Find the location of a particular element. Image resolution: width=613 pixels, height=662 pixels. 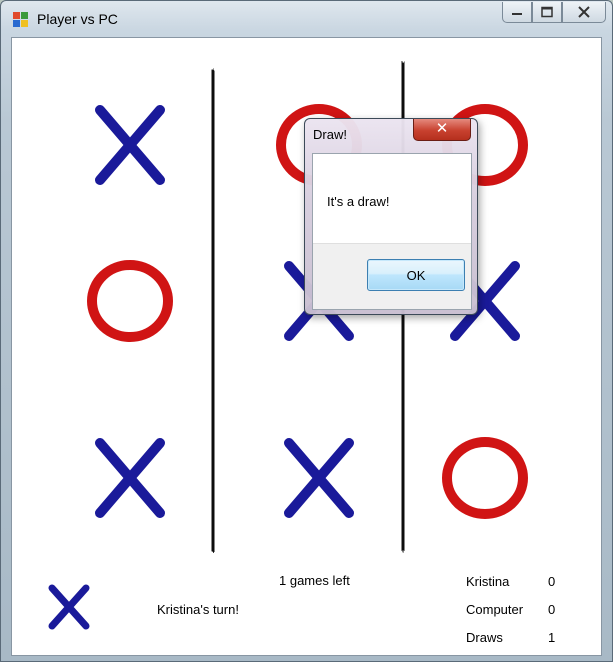

maximize-button is located at coordinates (547, 12).